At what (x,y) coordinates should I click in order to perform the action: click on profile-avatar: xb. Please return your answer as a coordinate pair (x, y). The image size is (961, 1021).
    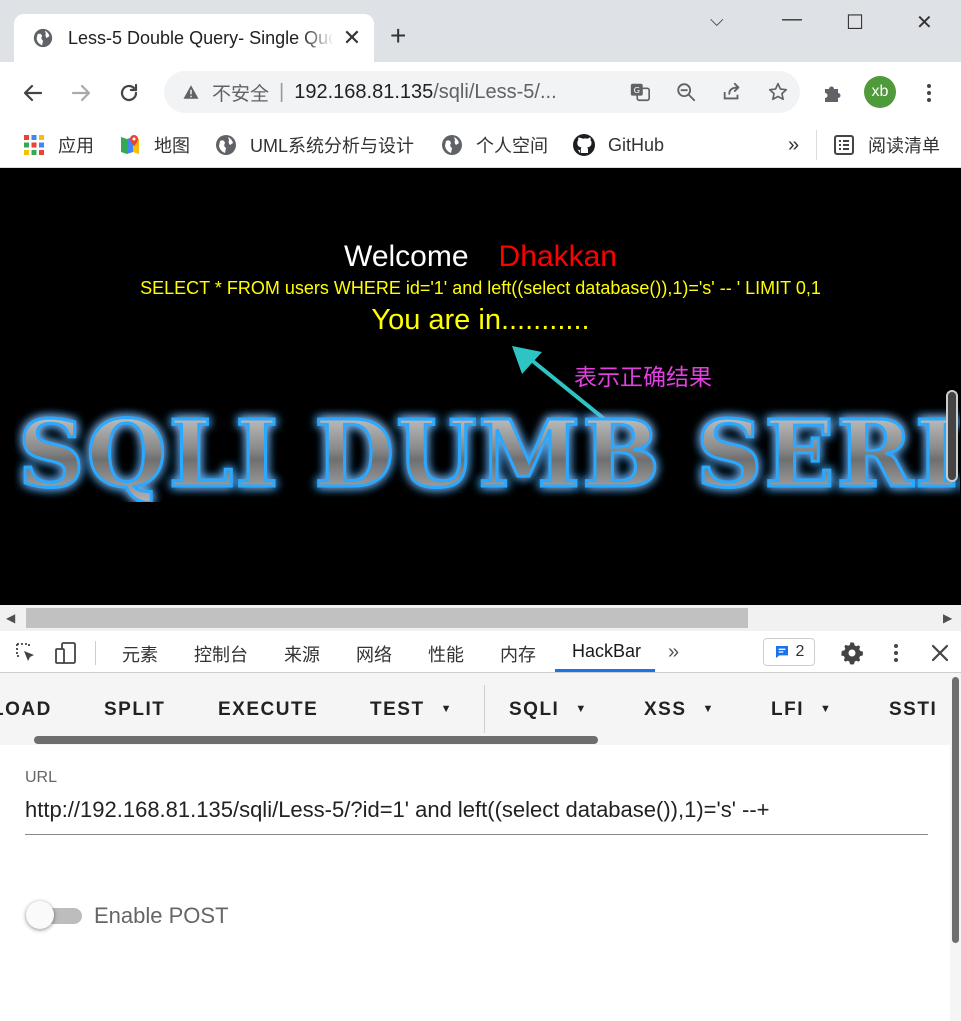
    Looking at the image, I should click on (880, 92).